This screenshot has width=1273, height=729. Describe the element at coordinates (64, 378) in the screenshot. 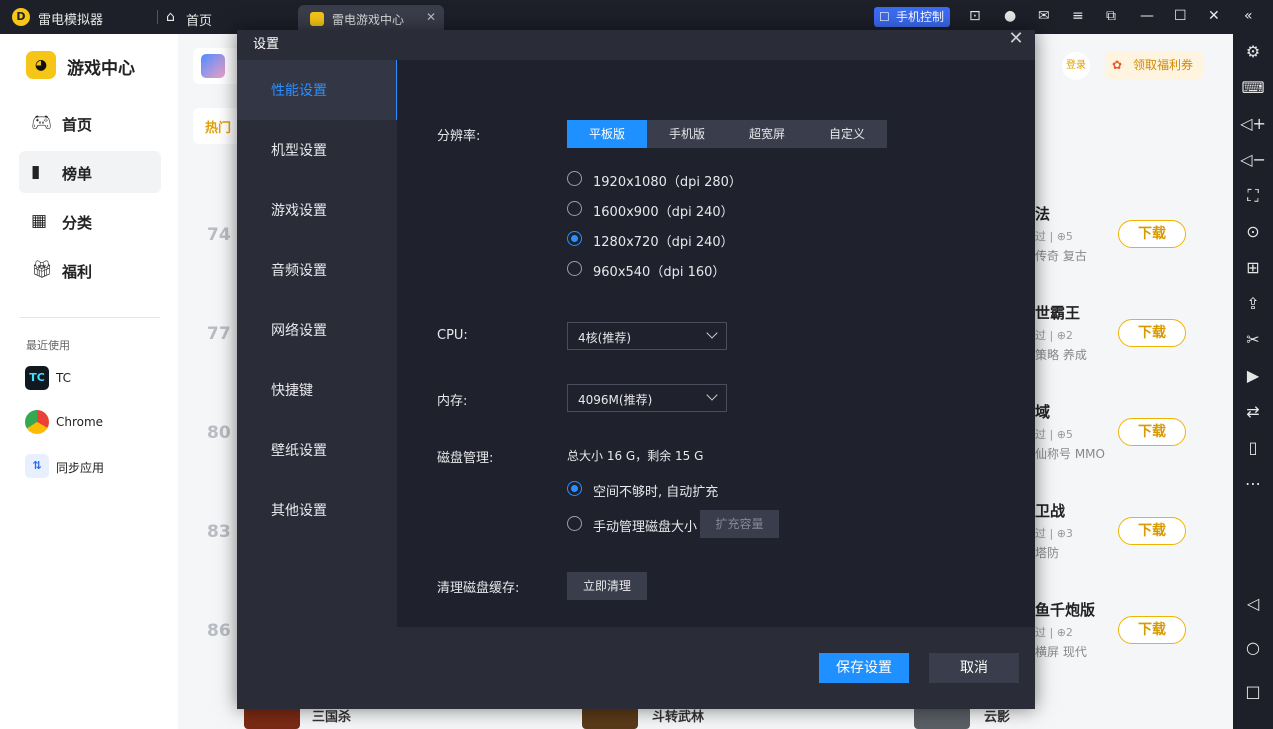

I see `recent-item-label: TC` at that location.